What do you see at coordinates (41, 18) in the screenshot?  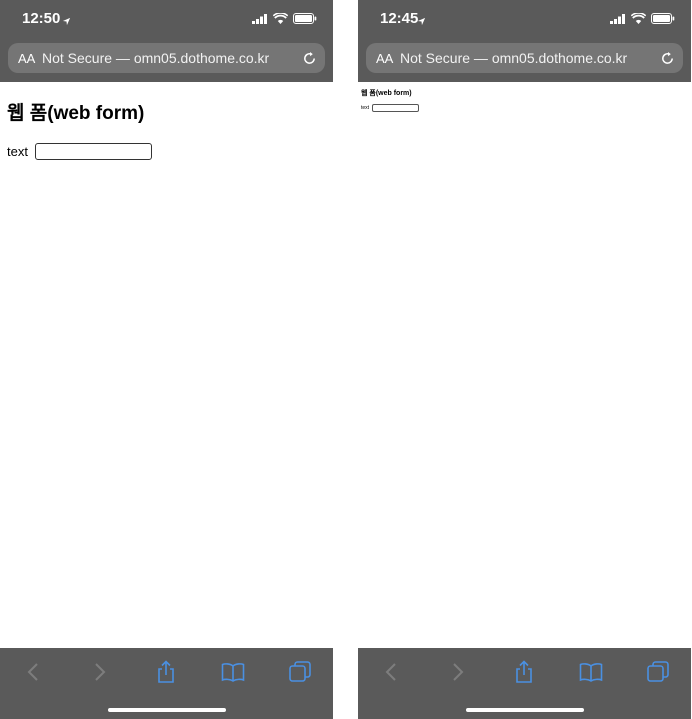 I see `status-time: 12:50` at bounding box center [41, 18].